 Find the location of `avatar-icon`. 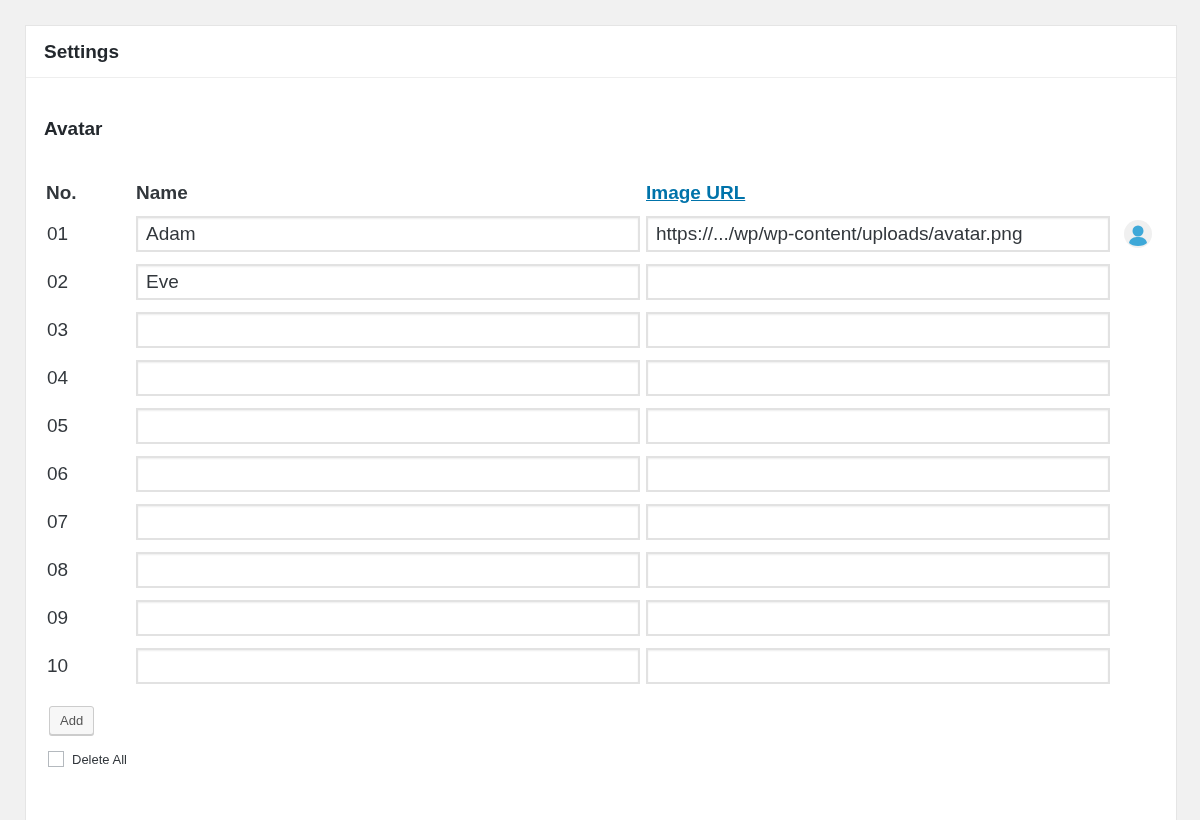

avatar-icon is located at coordinates (1138, 234).